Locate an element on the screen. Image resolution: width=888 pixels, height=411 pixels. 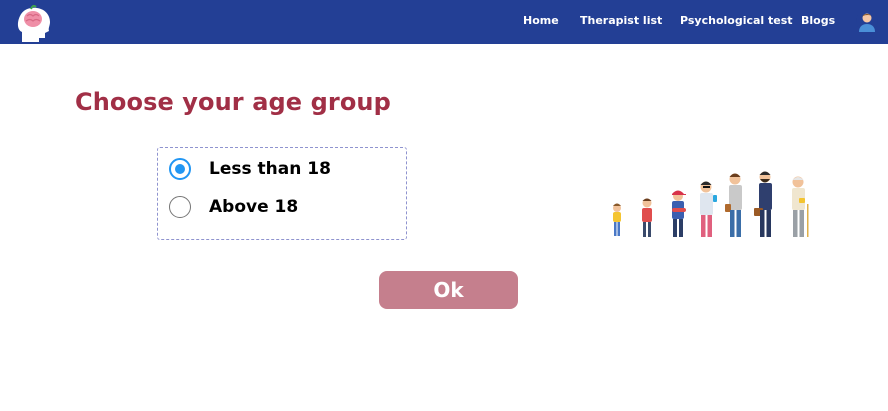
option-less-than-18: Less than 18 is located at coordinates (284, 170).